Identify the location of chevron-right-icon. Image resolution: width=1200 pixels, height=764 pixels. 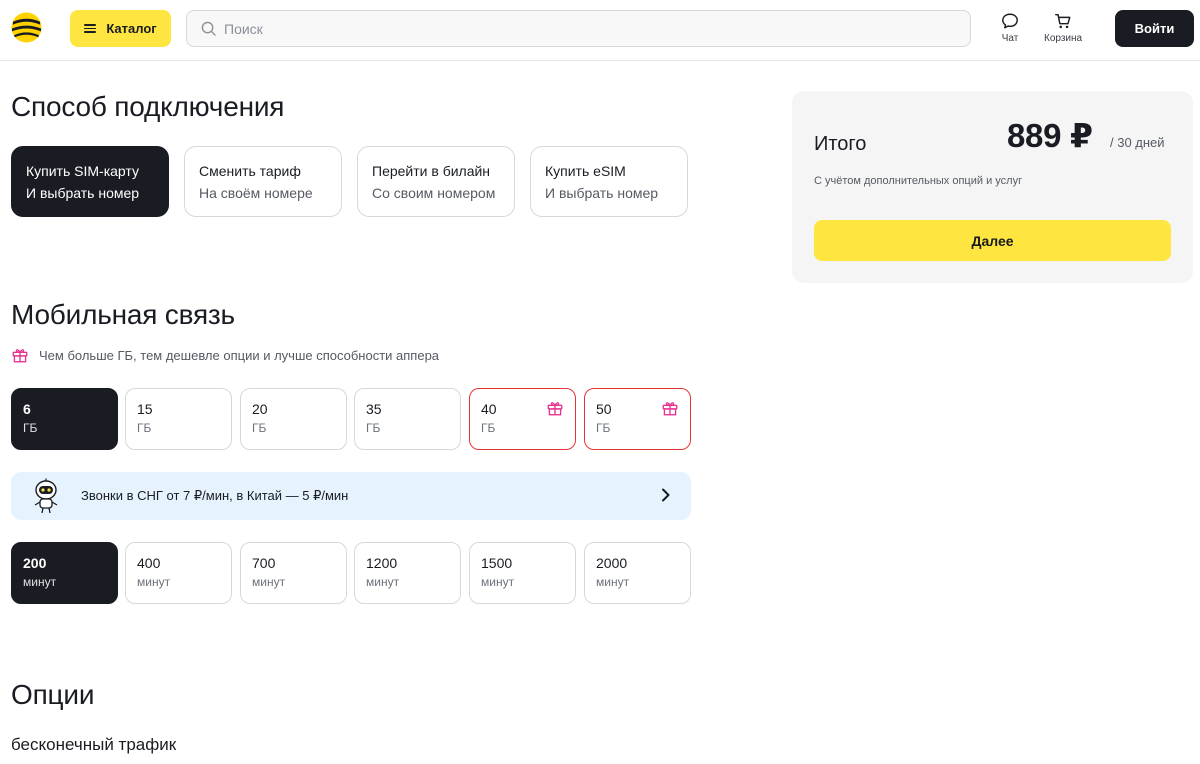
(666, 495).